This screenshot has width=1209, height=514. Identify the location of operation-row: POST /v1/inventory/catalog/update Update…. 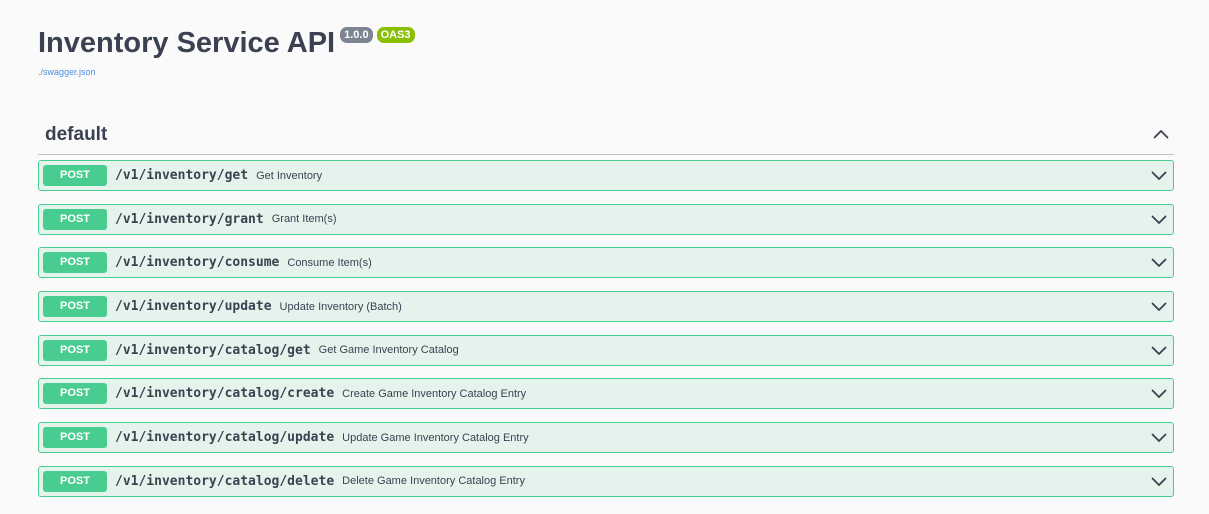
(606, 438).